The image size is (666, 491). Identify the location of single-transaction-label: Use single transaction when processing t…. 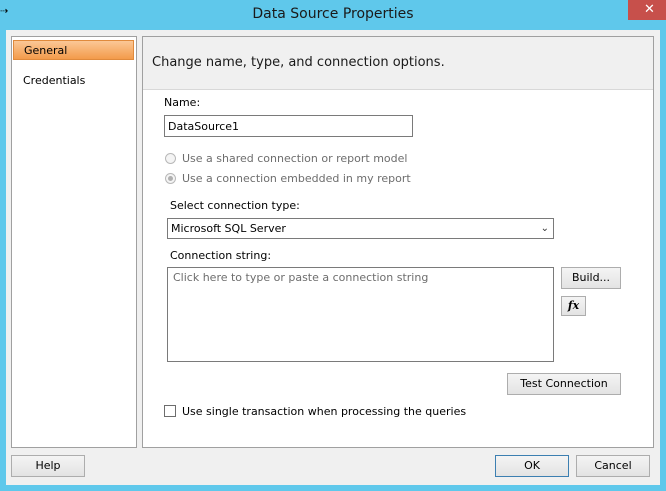
(324, 411).